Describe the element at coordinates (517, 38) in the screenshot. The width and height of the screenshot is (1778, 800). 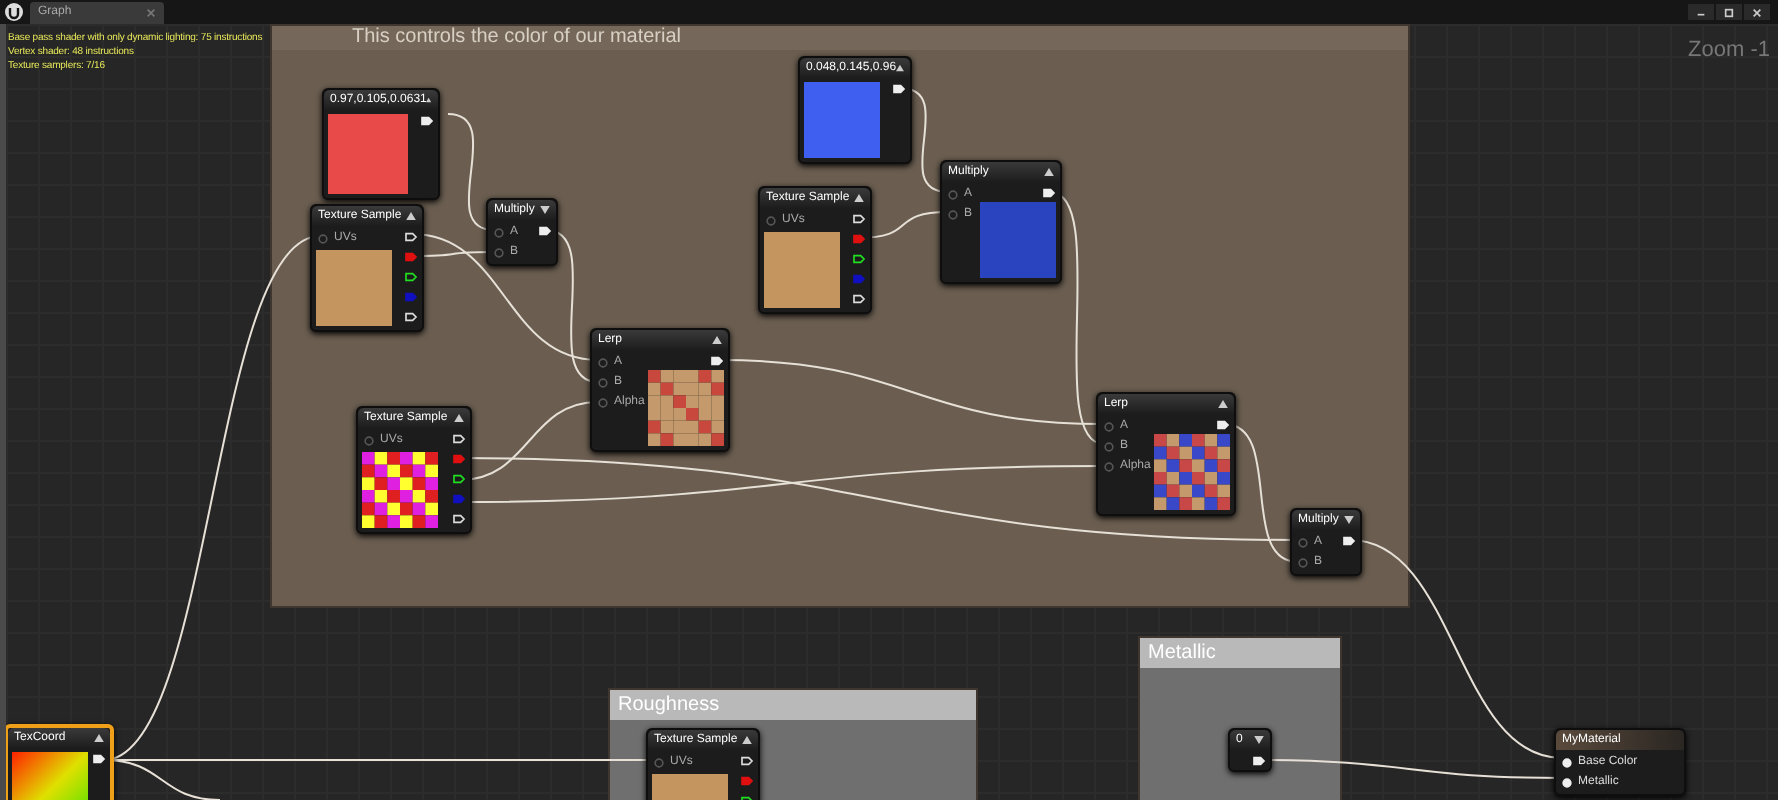
I see `comment-title: This controls the color of our material` at that location.